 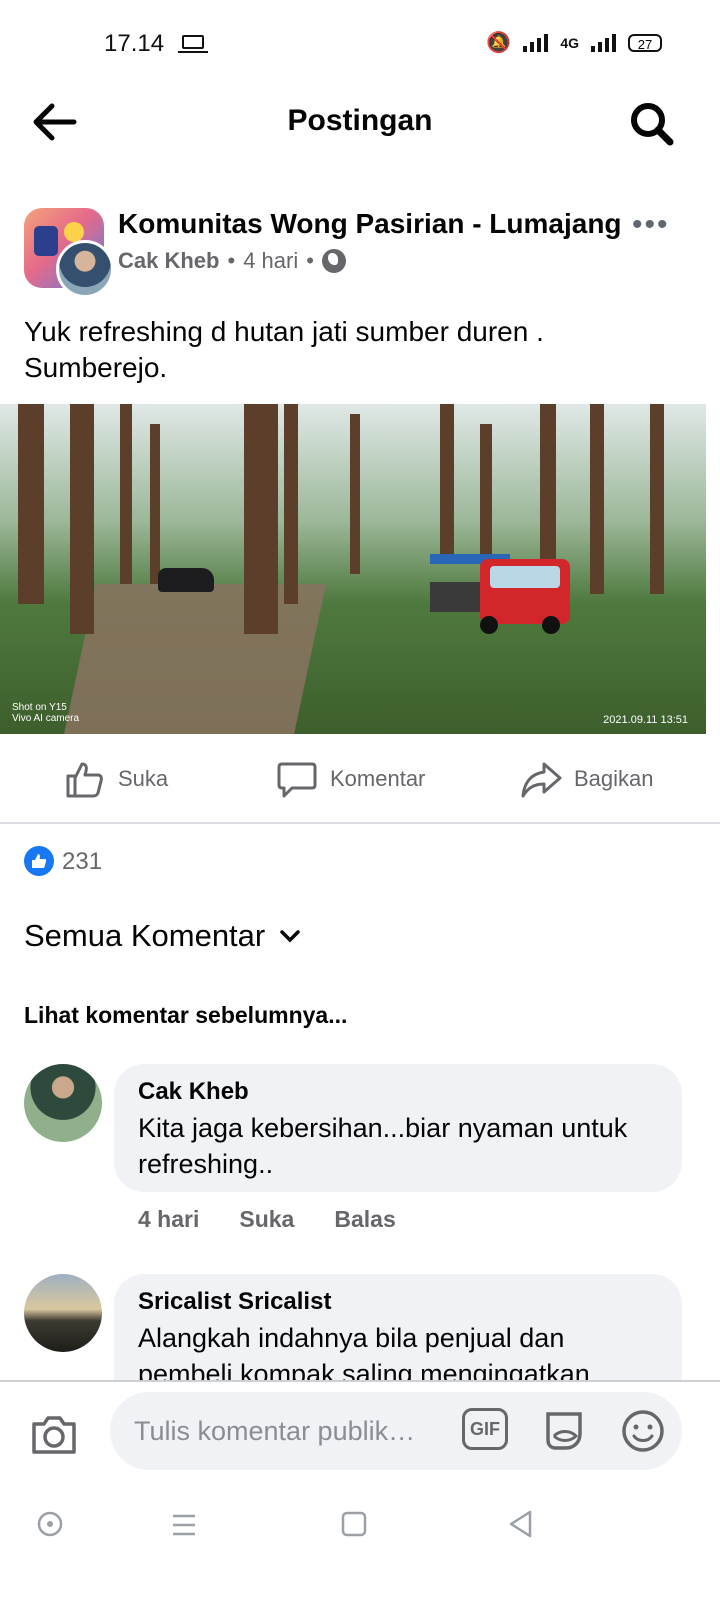 I want to click on page-title: Postingan, so click(x=360, y=120).